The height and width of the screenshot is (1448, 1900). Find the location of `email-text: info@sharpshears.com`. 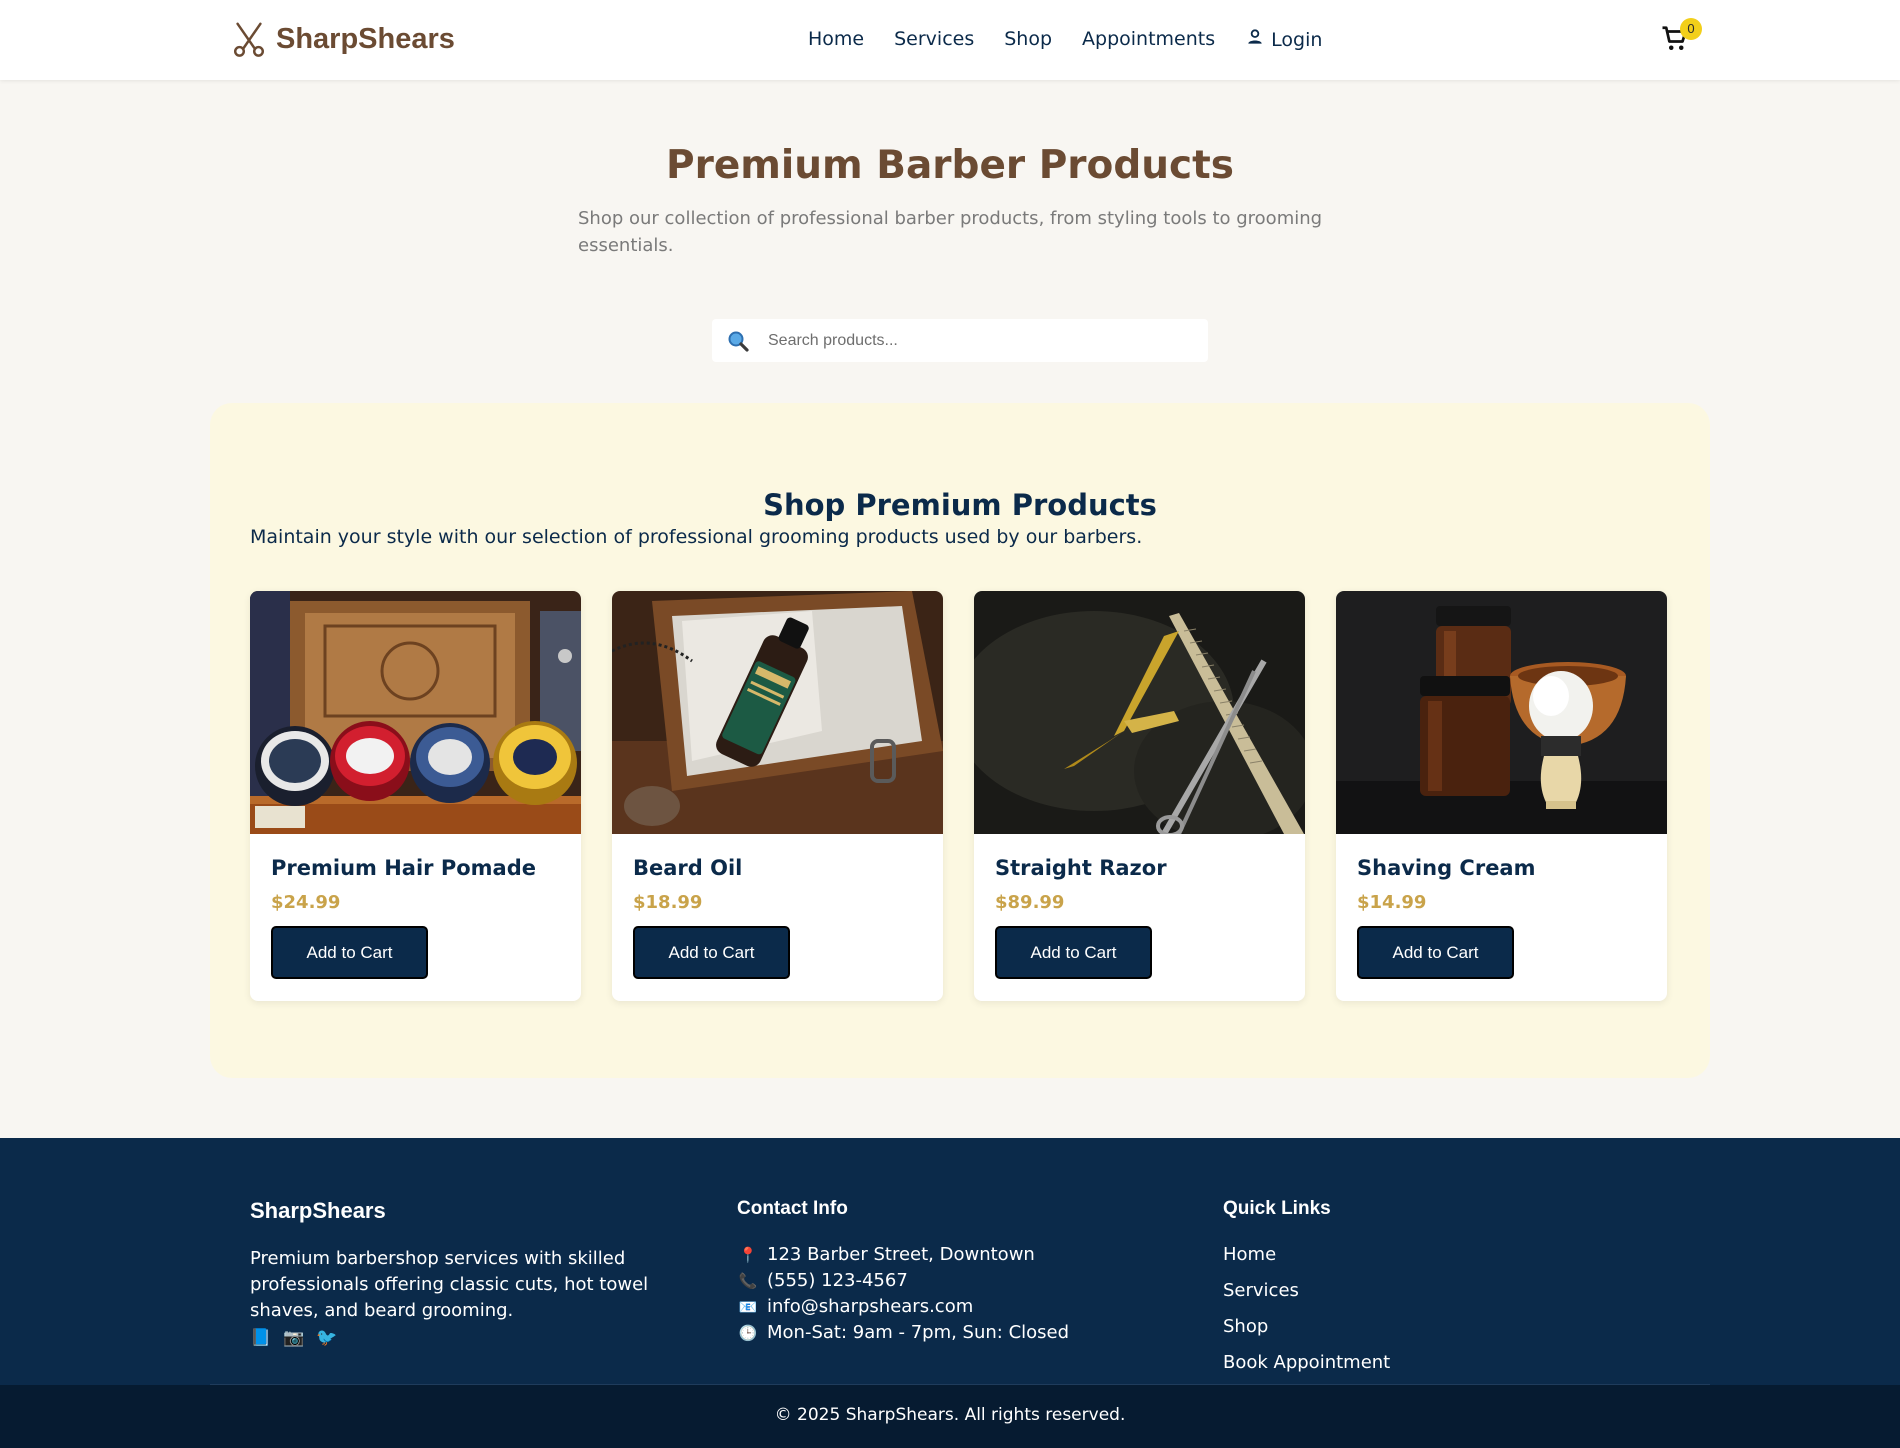

email-text: info@sharpshears.com is located at coordinates (870, 1307).